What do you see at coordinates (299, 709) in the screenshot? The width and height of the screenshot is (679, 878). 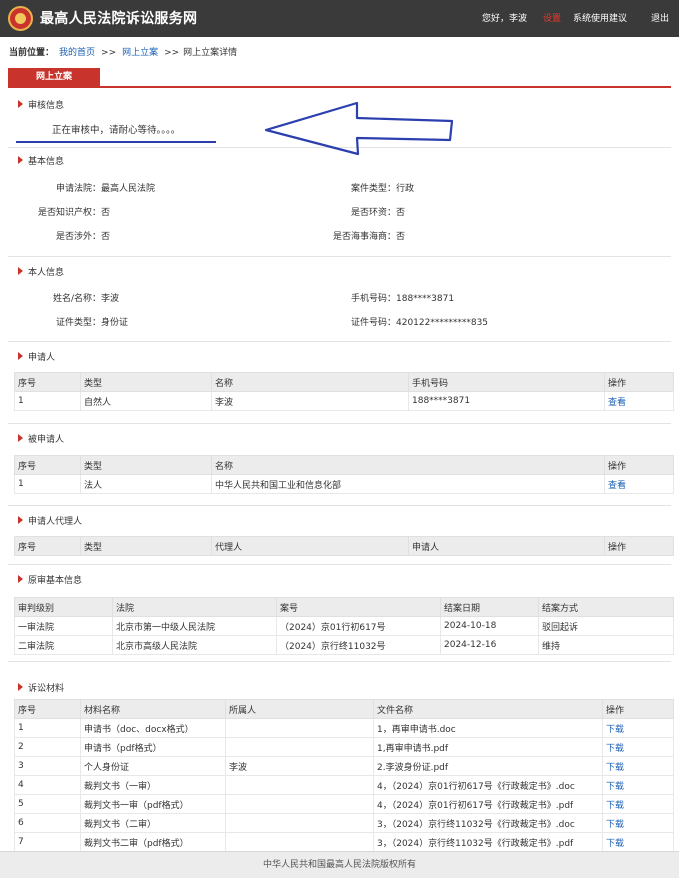 I see `column-header: 所属人` at bounding box center [299, 709].